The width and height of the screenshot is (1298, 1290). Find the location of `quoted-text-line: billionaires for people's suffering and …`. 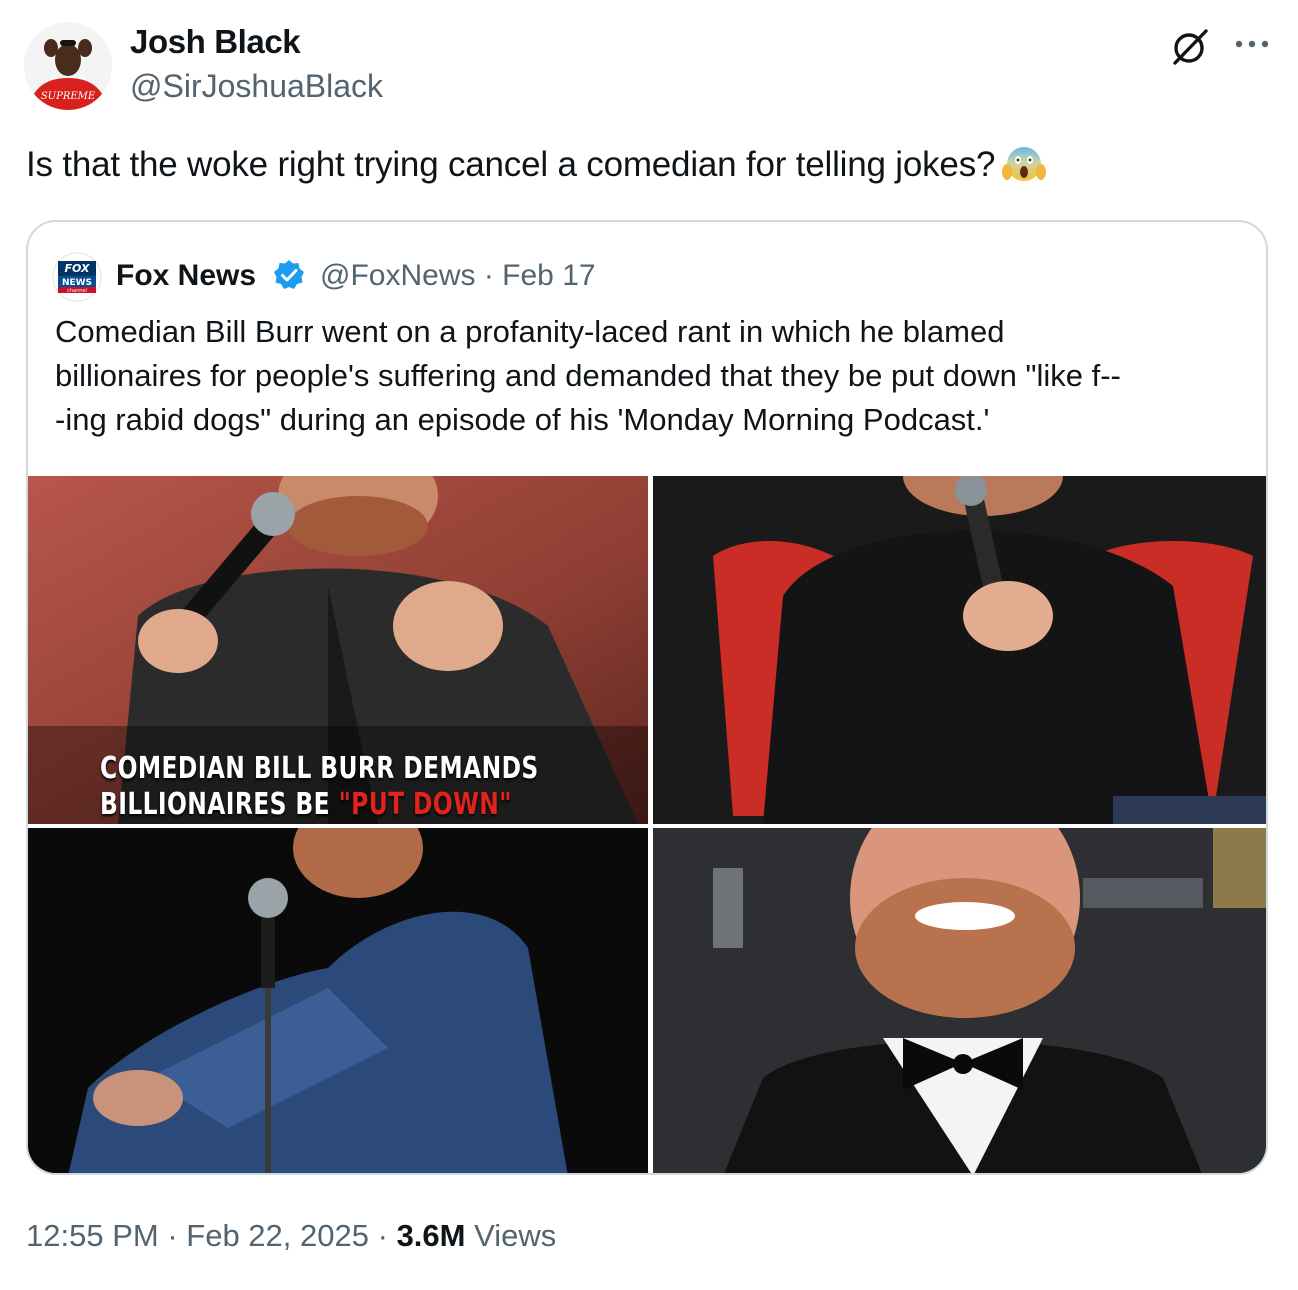

quoted-text-line: billionaires for people's suffering and … is located at coordinates (588, 375).